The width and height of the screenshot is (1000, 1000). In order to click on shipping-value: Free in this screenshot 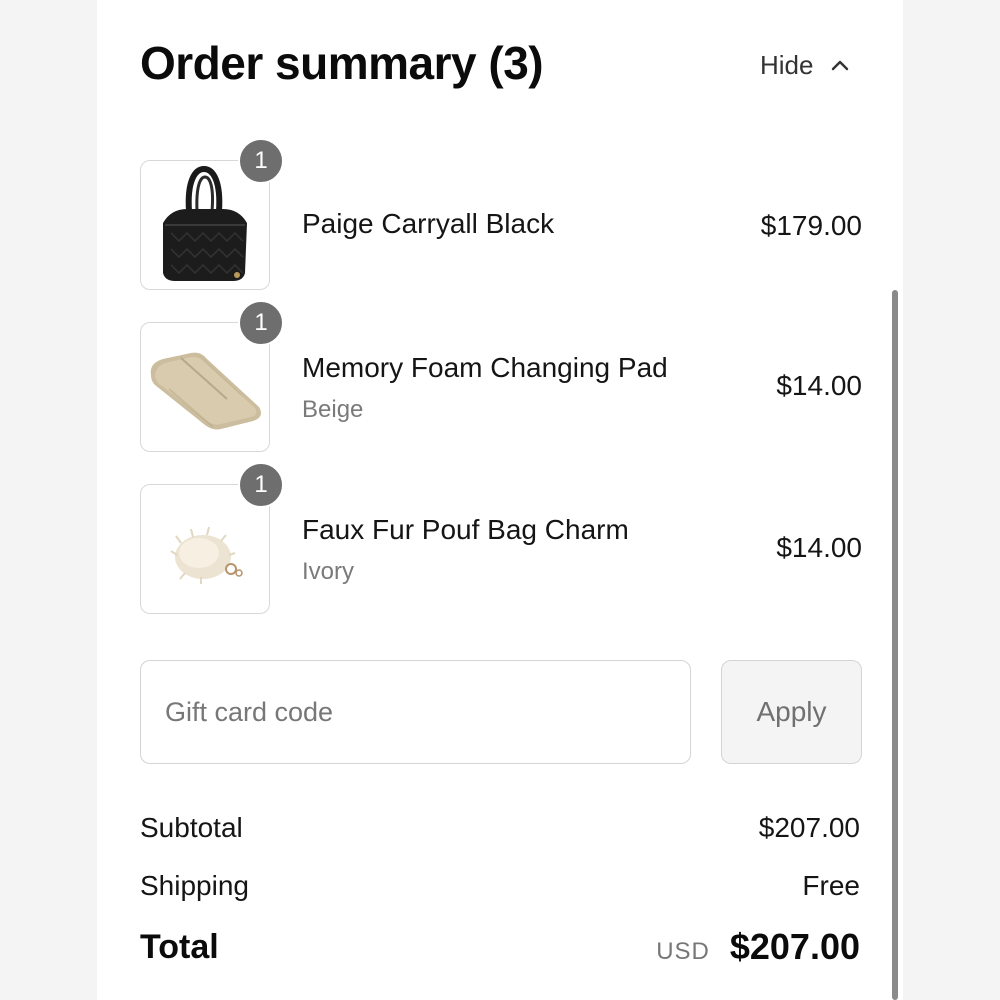, I will do `click(831, 885)`.